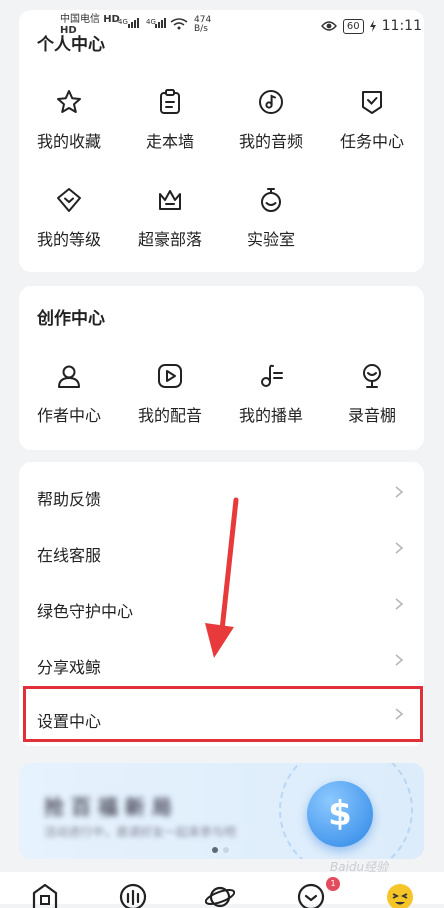  I want to click on grid-item-author-center: 作者中心, so click(69, 394).